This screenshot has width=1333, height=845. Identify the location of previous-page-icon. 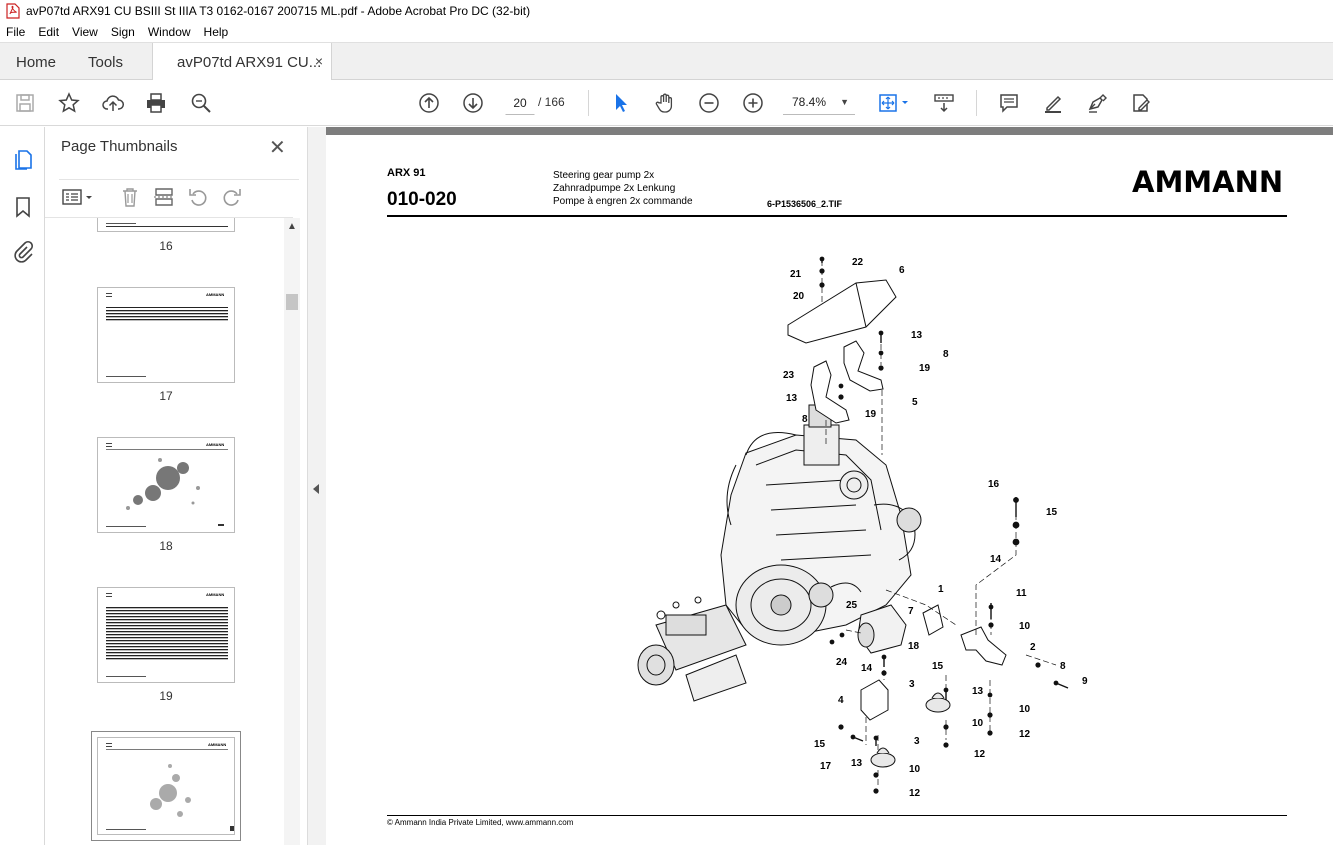
(429, 103).